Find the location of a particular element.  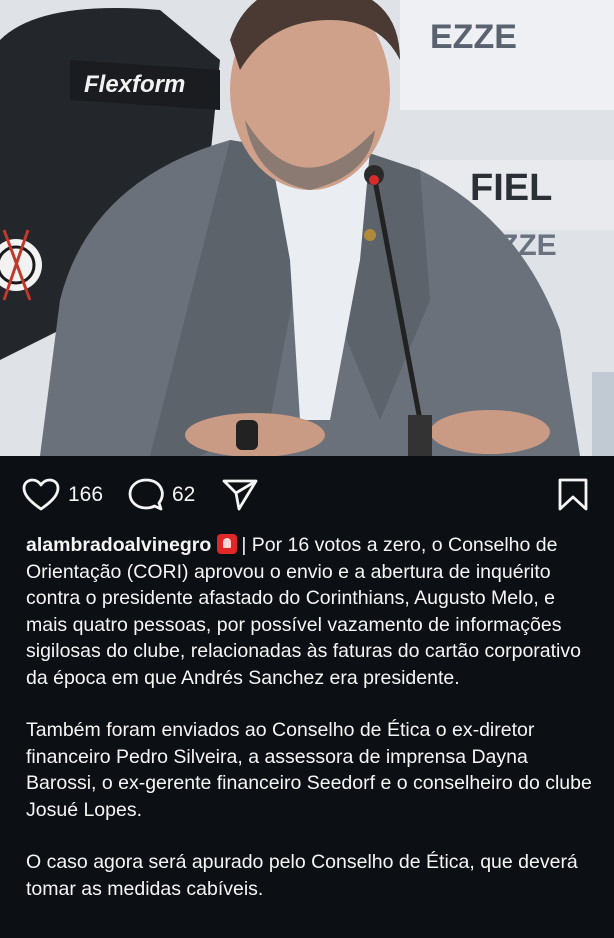

username-link: alambradoalvinegro is located at coordinates (118, 545).